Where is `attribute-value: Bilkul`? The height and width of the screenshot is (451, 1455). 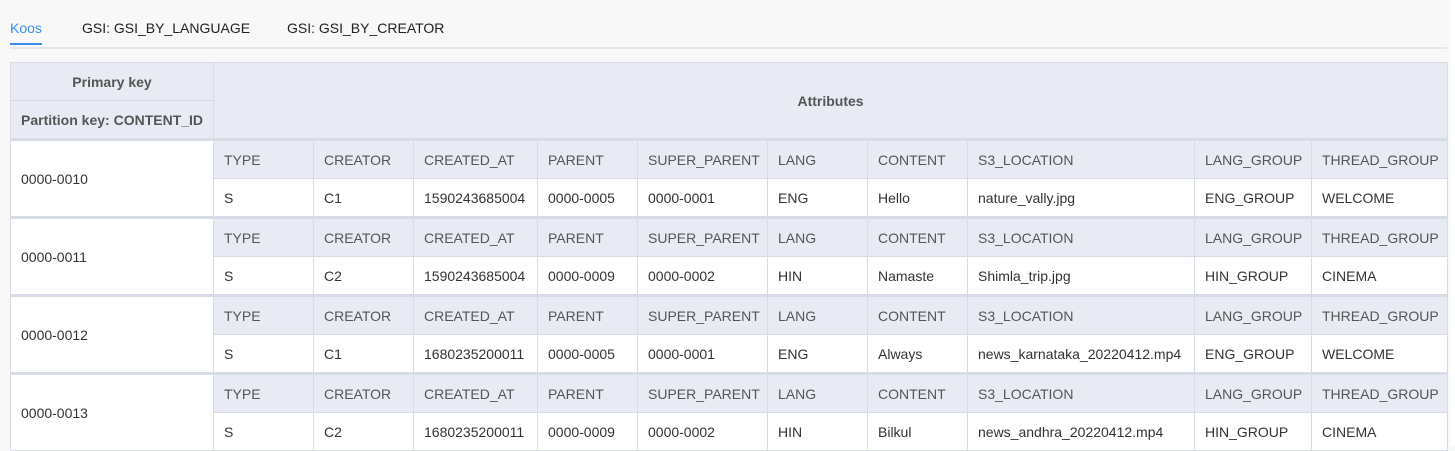 attribute-value: Bilkul is located at coordinates (917, 431).